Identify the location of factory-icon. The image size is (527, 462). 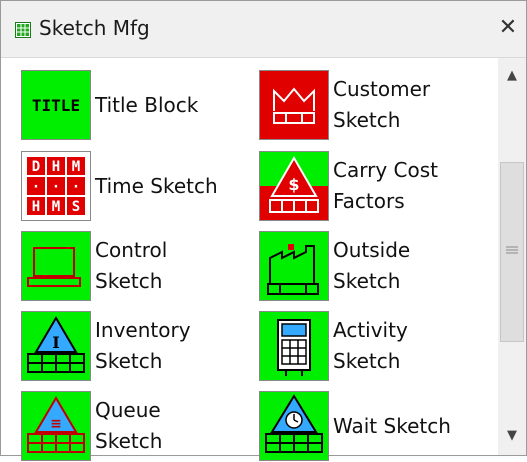
(294, 266).